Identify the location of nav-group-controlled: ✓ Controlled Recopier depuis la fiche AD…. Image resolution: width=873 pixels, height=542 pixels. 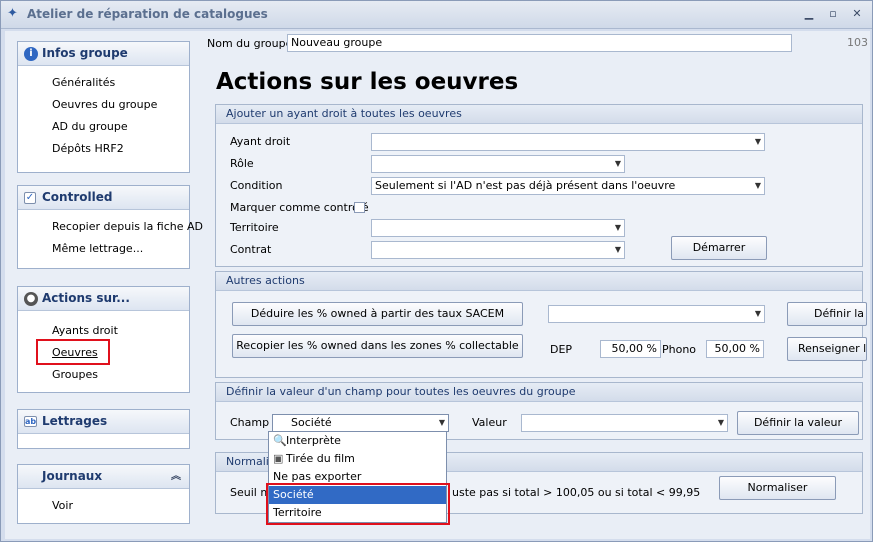
(110, 227).